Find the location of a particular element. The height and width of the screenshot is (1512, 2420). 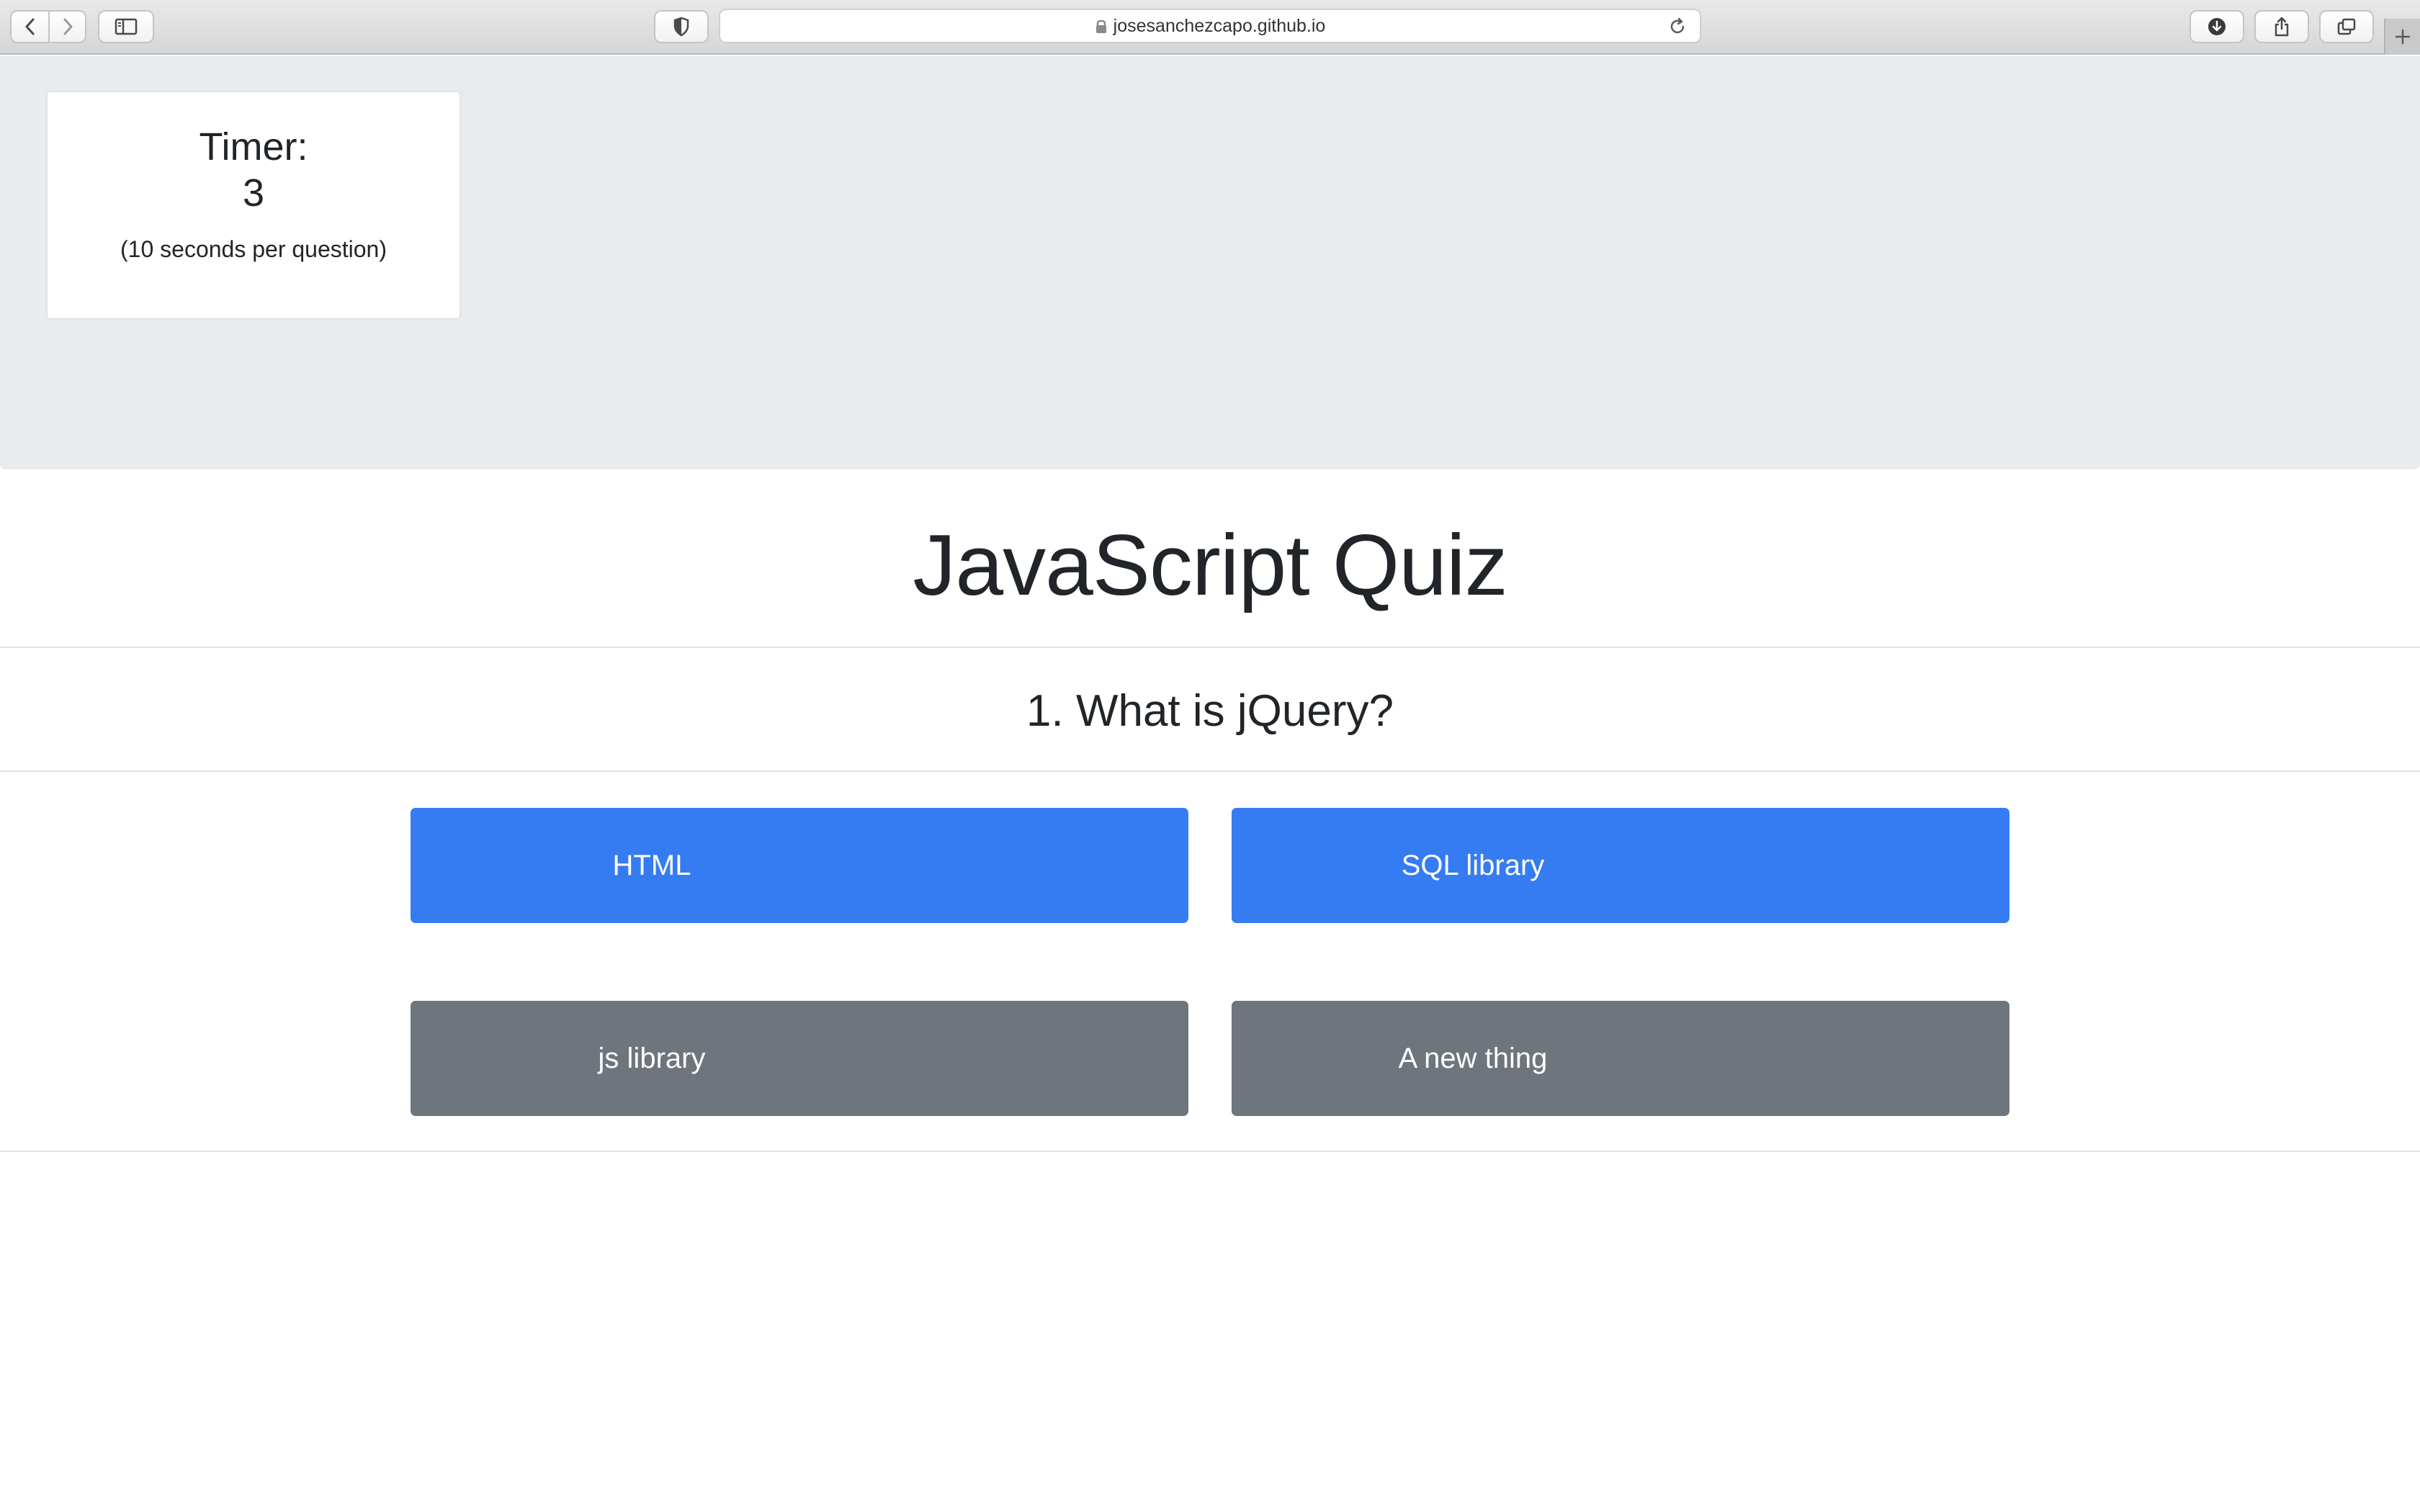

forward-button is located at coordinates (66, 27).